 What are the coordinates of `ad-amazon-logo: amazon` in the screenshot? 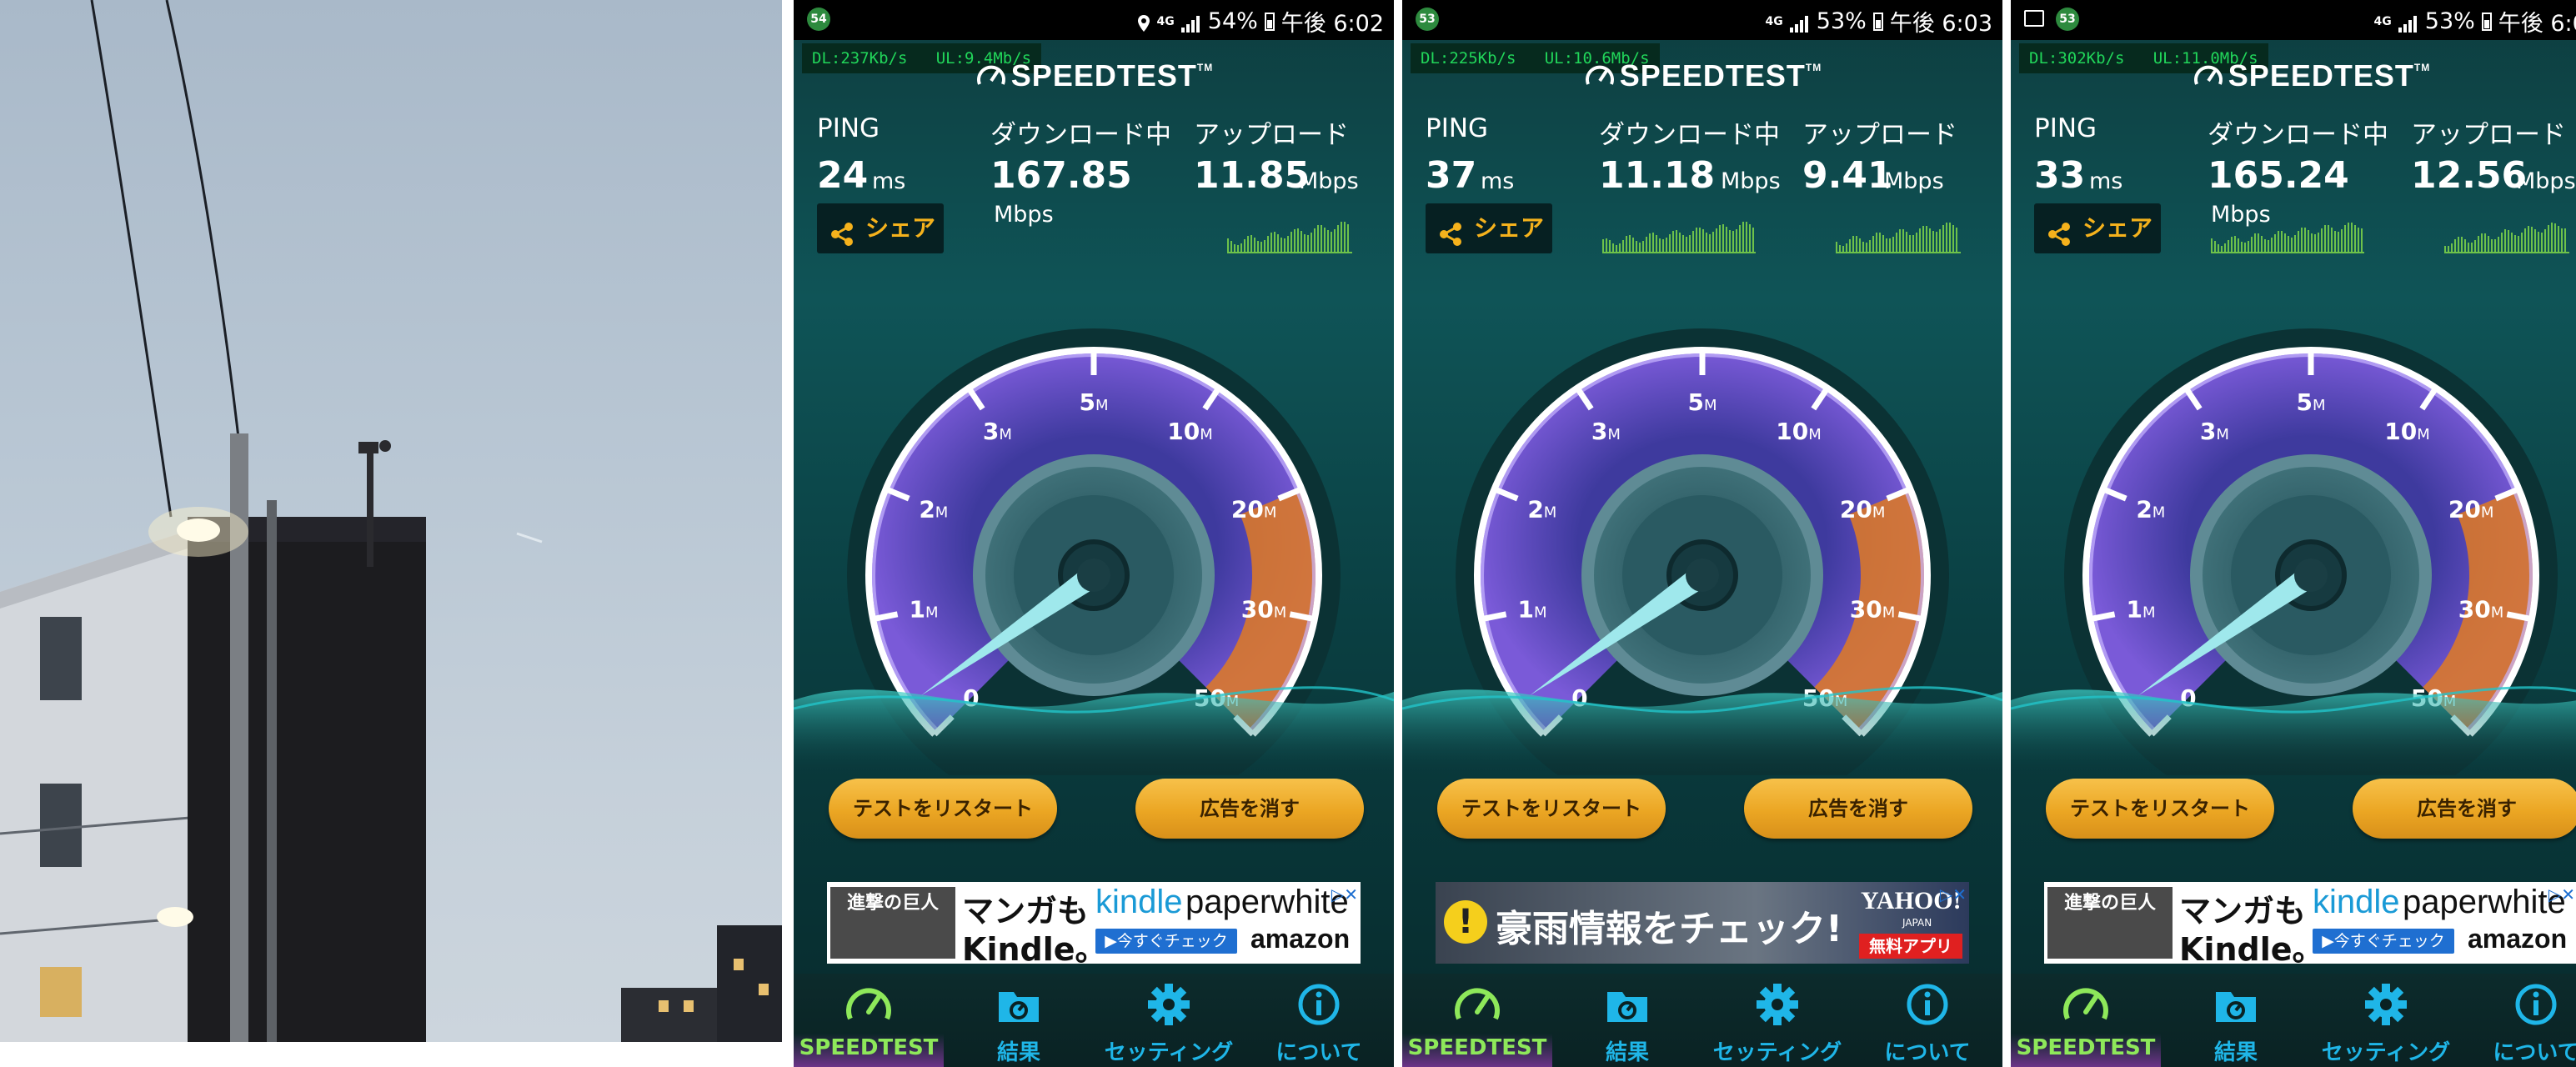 It's located at (2518, 939).